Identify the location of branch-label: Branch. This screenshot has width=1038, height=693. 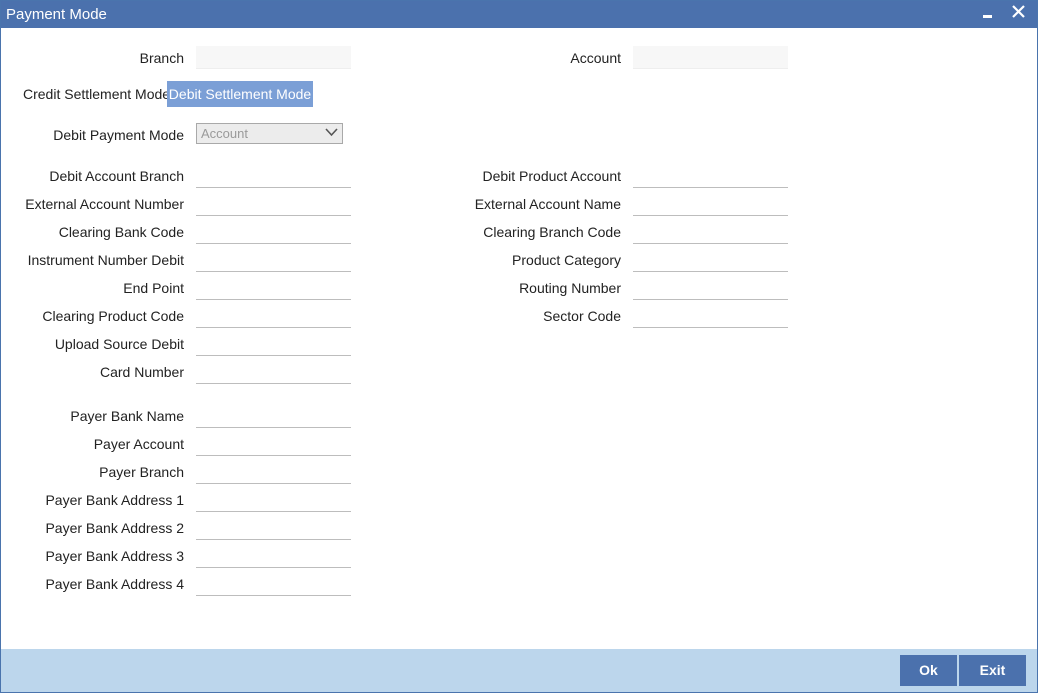
(161, 58).